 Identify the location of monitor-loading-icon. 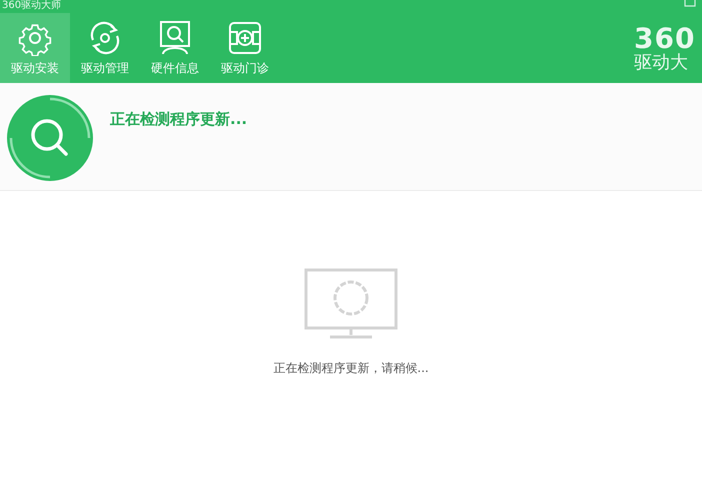
(351, 304).